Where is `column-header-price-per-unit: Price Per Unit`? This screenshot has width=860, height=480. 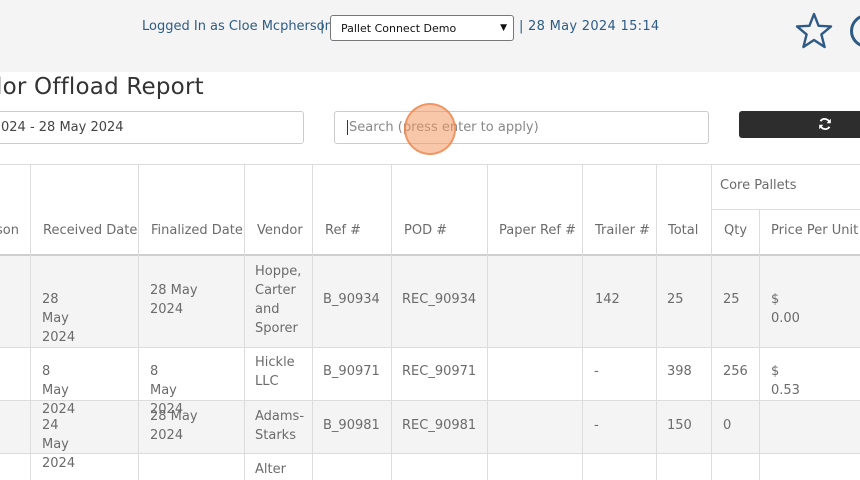 column-header-price-per-unit: Price Per Unit is located at coordinates (814, 230).